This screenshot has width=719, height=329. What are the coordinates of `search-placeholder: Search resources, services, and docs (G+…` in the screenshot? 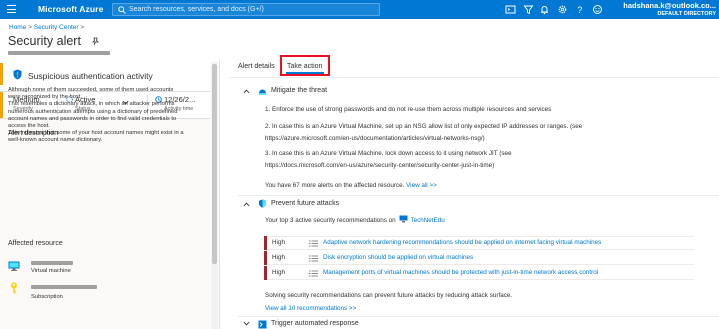 It's located at (196, 9).